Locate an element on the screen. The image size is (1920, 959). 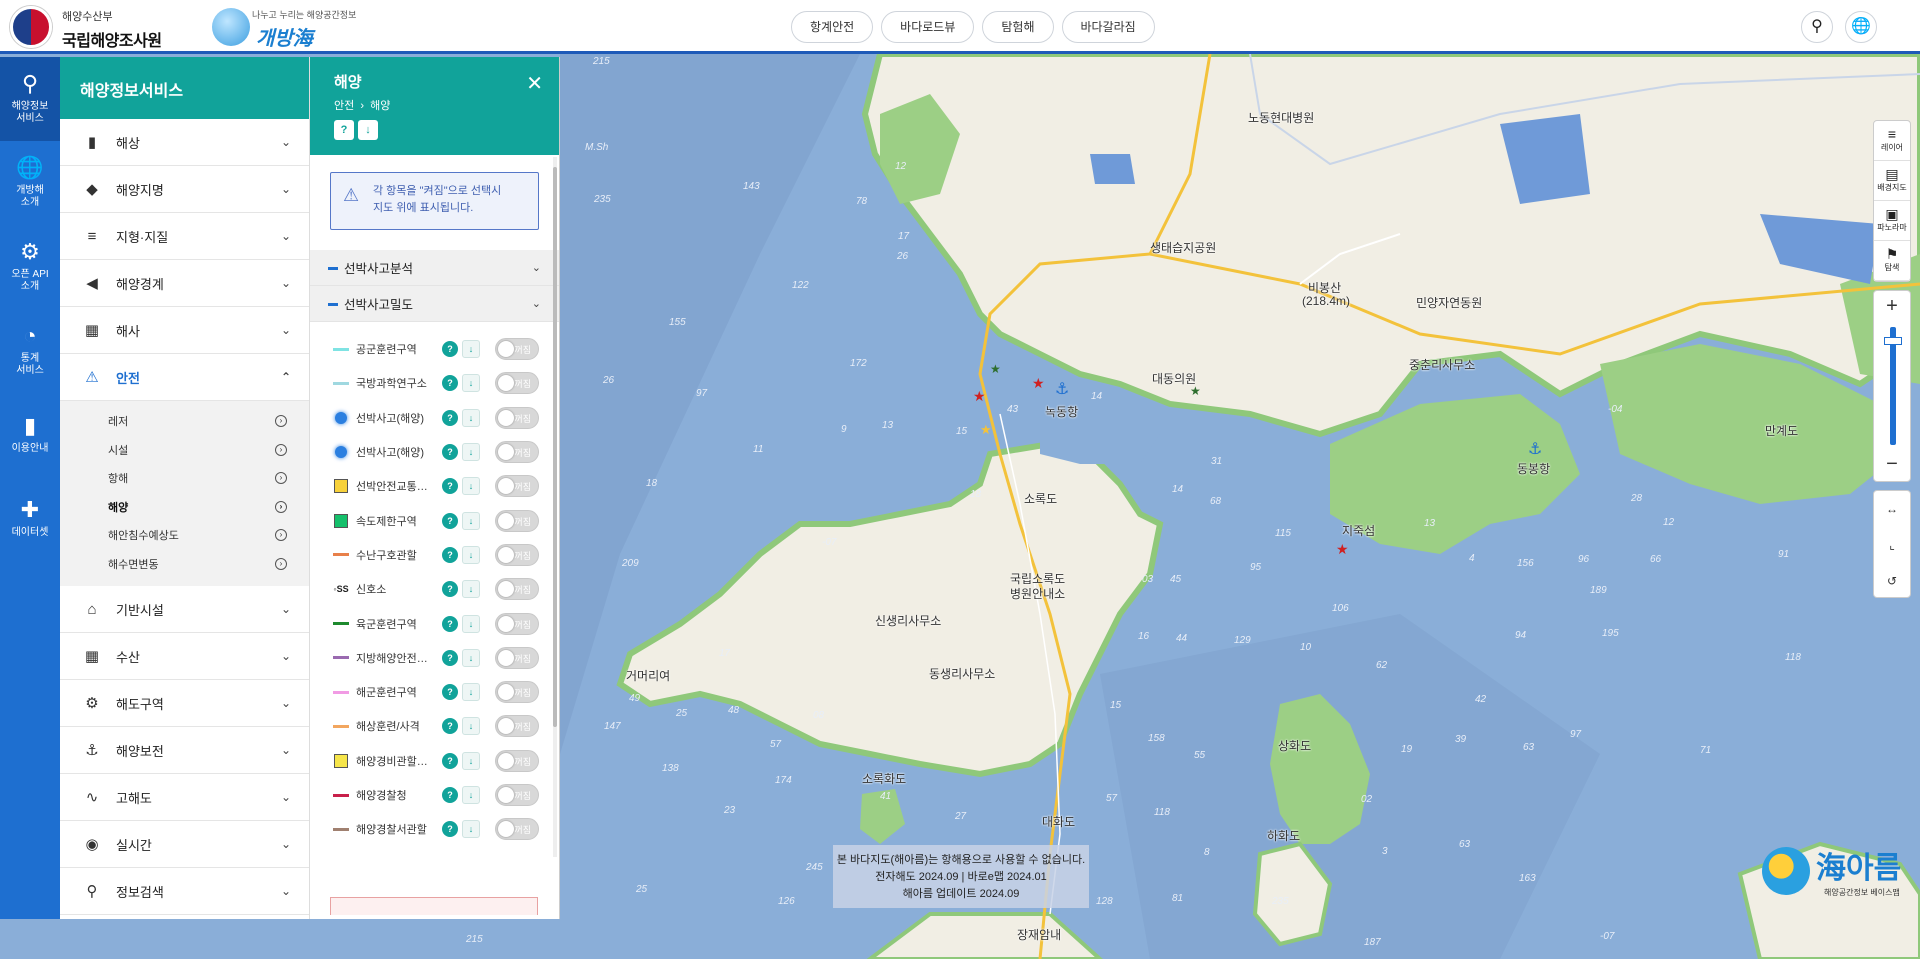
map-place-label: 녹동항 is located at coordinates (1061, 411).